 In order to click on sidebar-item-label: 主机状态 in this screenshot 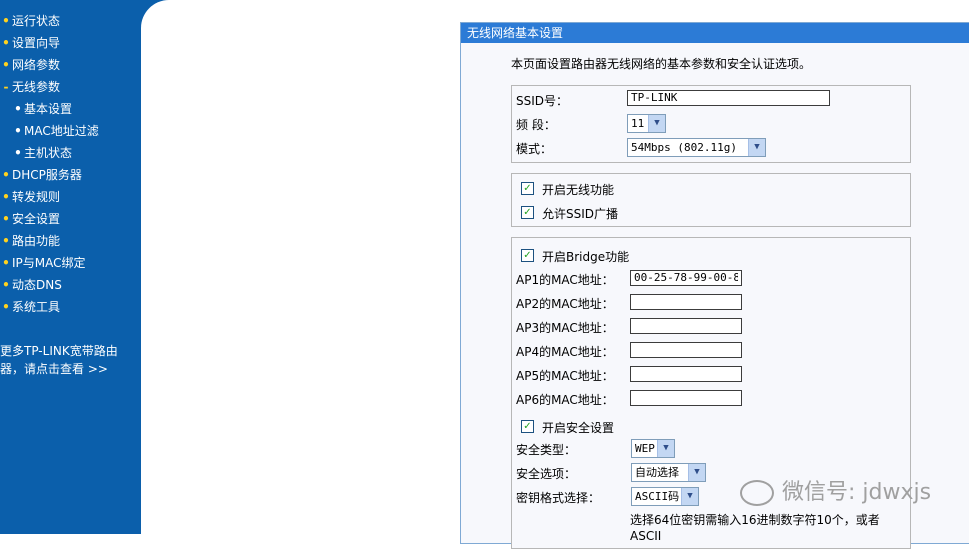, I will do `click(48, 153)`.